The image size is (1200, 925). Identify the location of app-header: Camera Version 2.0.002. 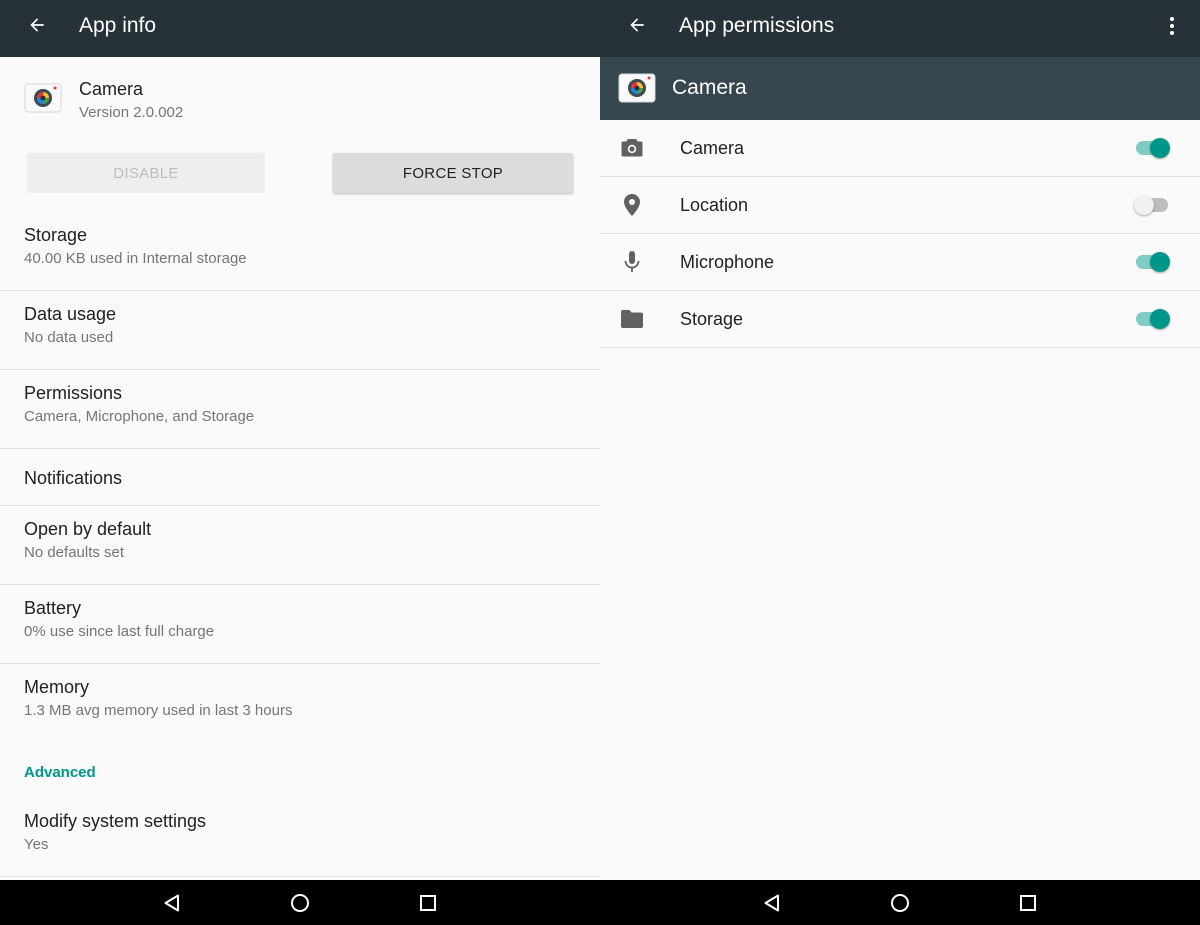
(300, 102).